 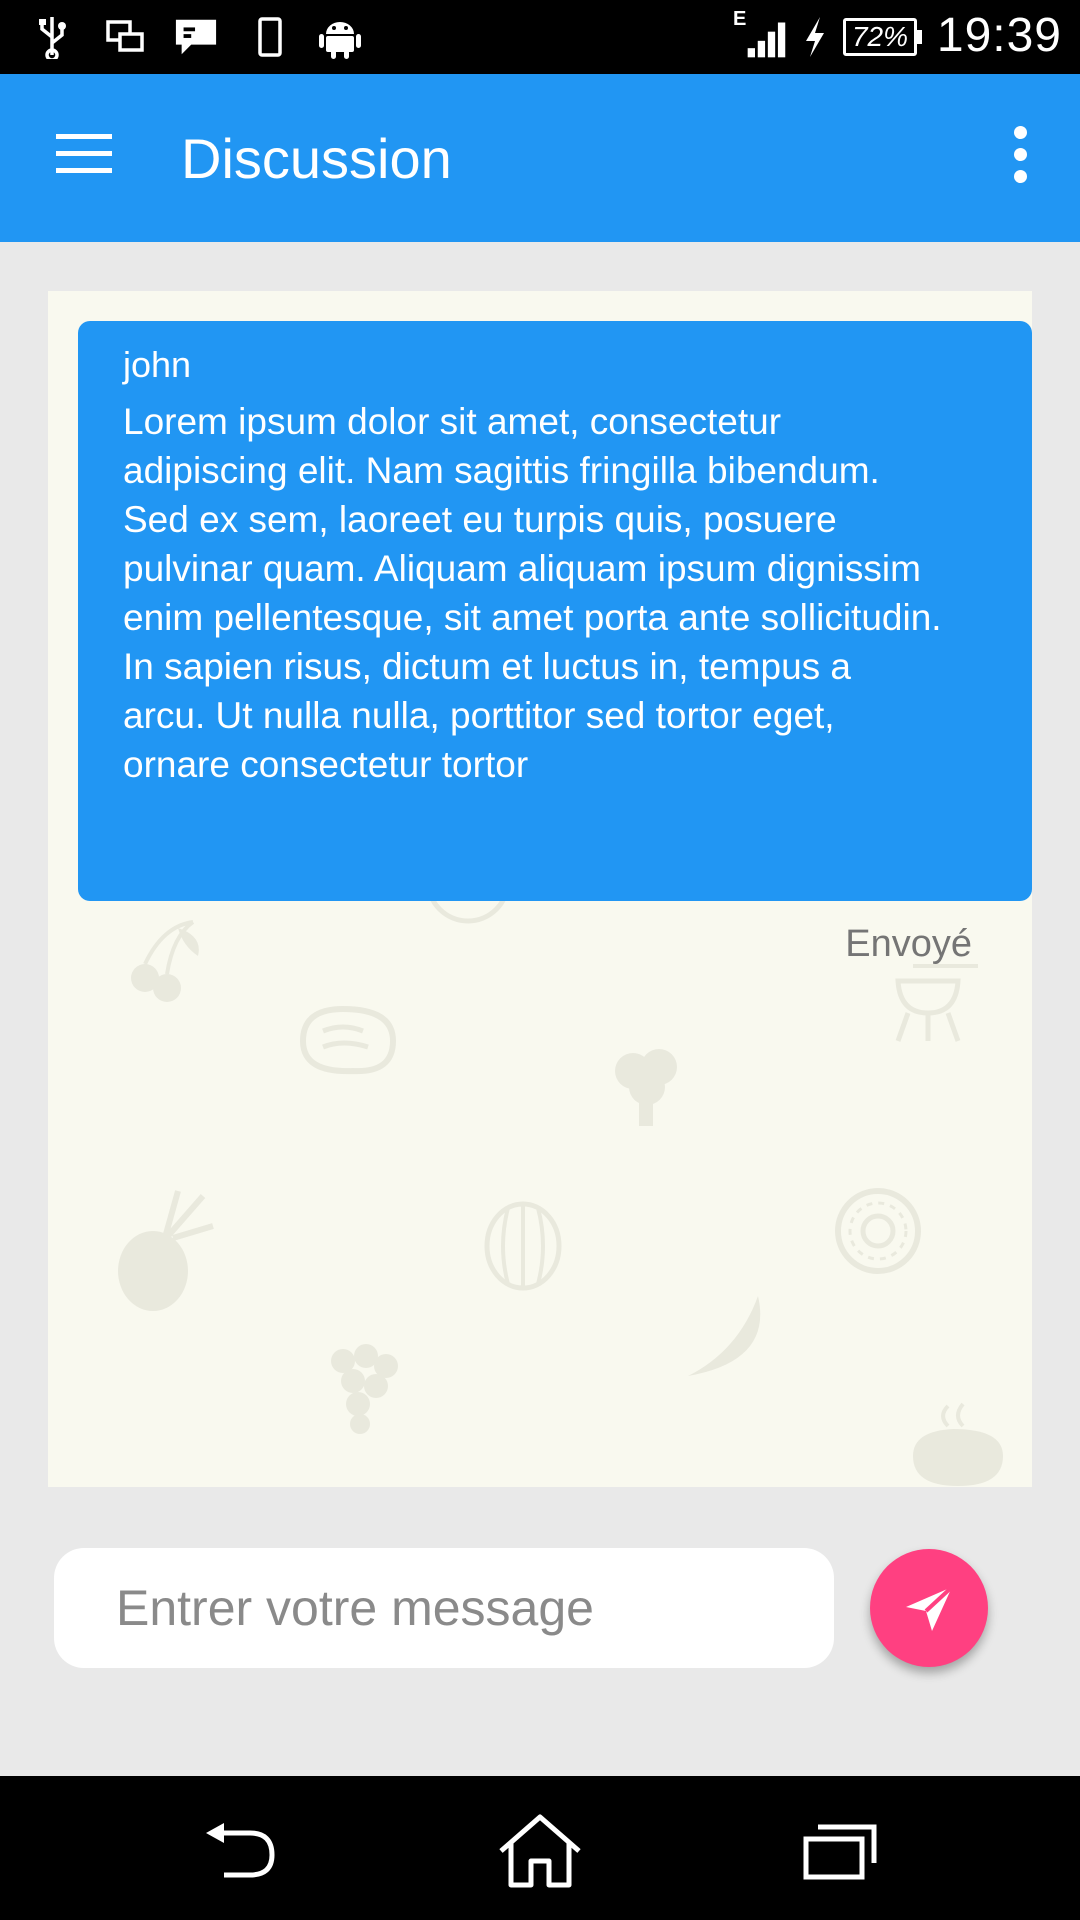 I want to click on doodle-pineapple-icon, so click(x=166, y=1250).